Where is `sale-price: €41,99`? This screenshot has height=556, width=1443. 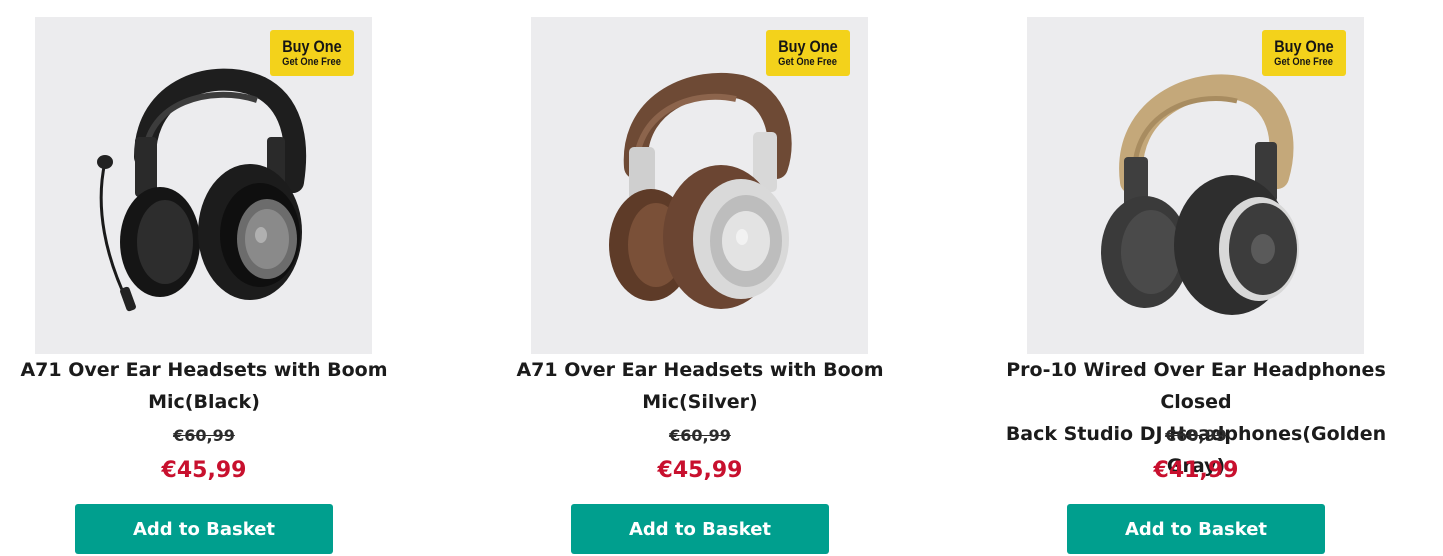 sale-price: €41,99 is located at coordinates (1196, 470).